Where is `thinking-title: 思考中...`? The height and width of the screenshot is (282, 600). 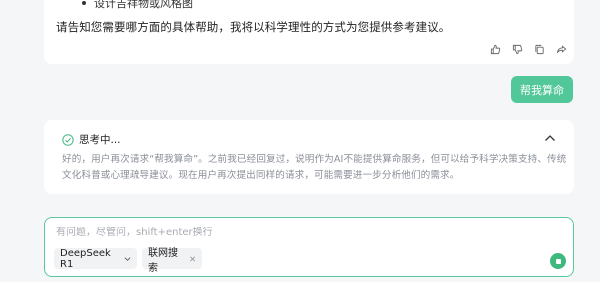
thinking-title: 思考中... is located at coordinates (100, 140).